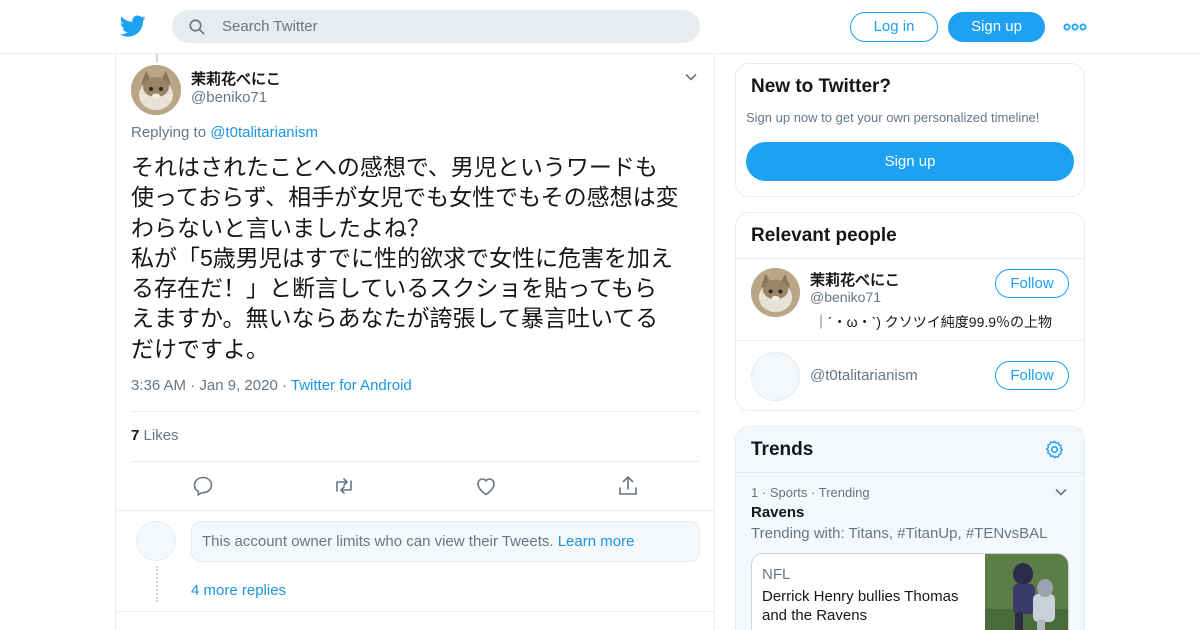 The height and width of the screenshot is (630, 1200). What do you see at coordinates (910, 161) in the screenshot?
I see `signup-large-button: Sign up` at bounding box center [910, 161].